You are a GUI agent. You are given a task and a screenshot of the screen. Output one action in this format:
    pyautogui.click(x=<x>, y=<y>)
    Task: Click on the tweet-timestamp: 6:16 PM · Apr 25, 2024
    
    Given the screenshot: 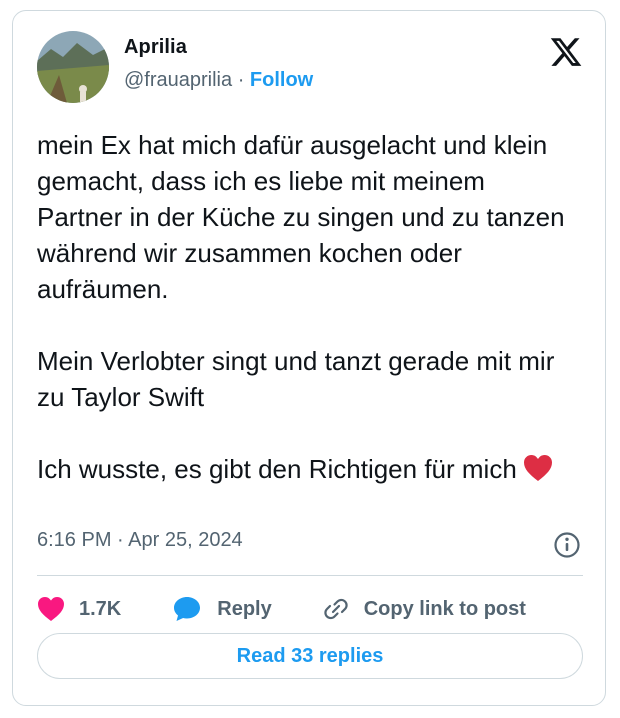 What is the action you would take?
    pyautogui.click(x=140, y=540)
    